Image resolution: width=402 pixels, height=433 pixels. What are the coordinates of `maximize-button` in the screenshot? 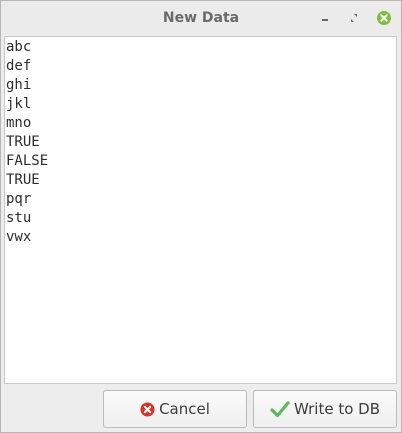 It's located at (354, 18).